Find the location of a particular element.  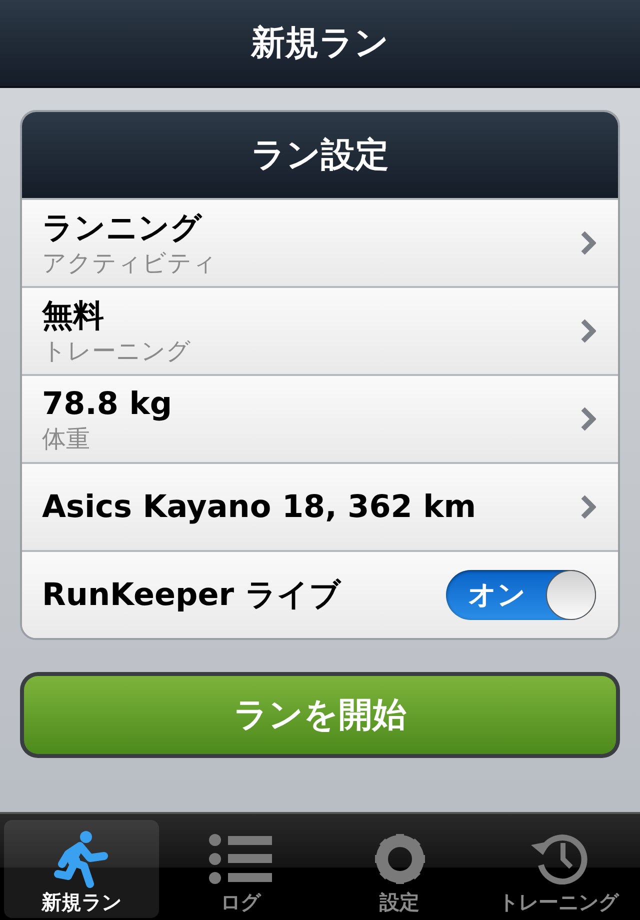

row-subtitle: トレーニング is located at coordinates (117, 351).